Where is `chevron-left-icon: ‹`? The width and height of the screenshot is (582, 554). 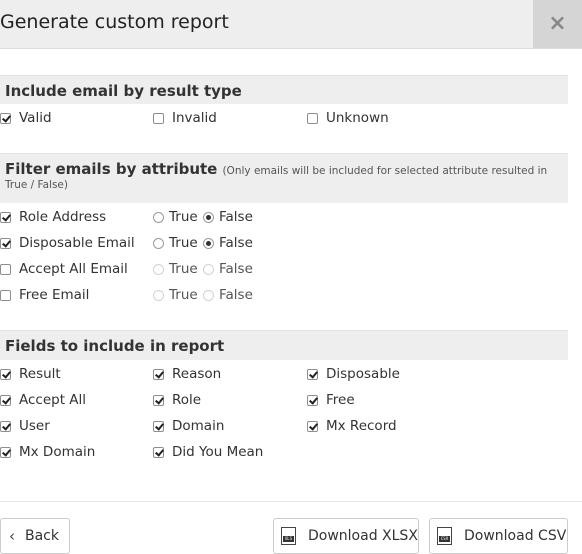 chevron-left-icon: ‹ is located at coordinates (12, 536).